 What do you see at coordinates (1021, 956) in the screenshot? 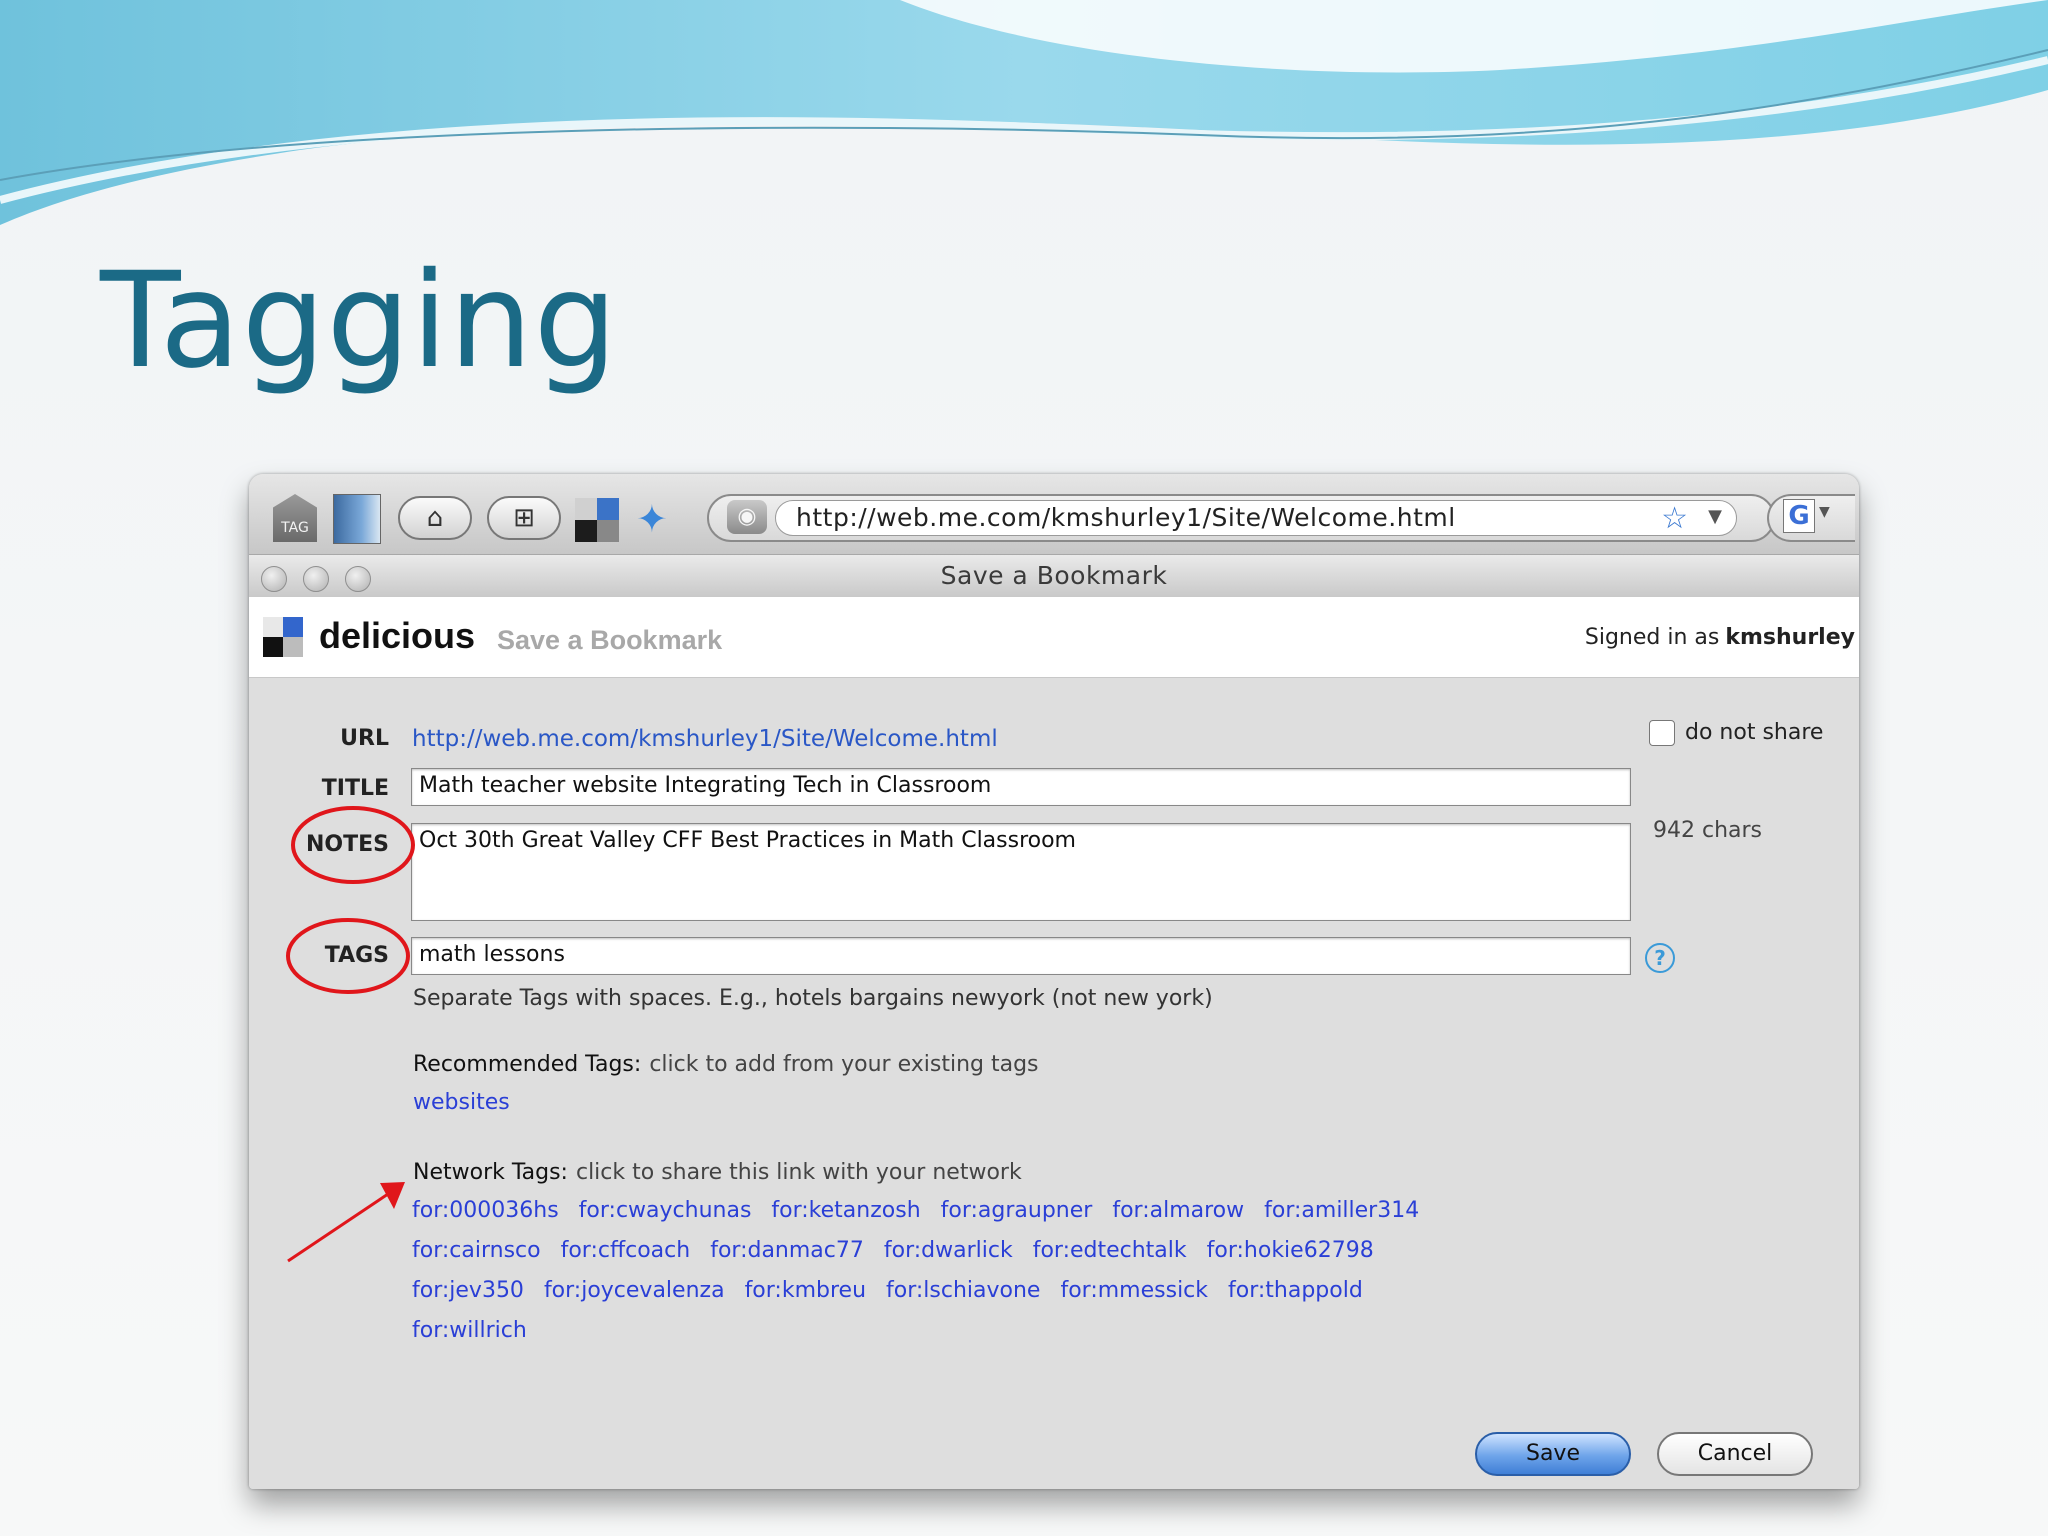
I see `tags-input: math lessons` at bounding box center [1021, 956].